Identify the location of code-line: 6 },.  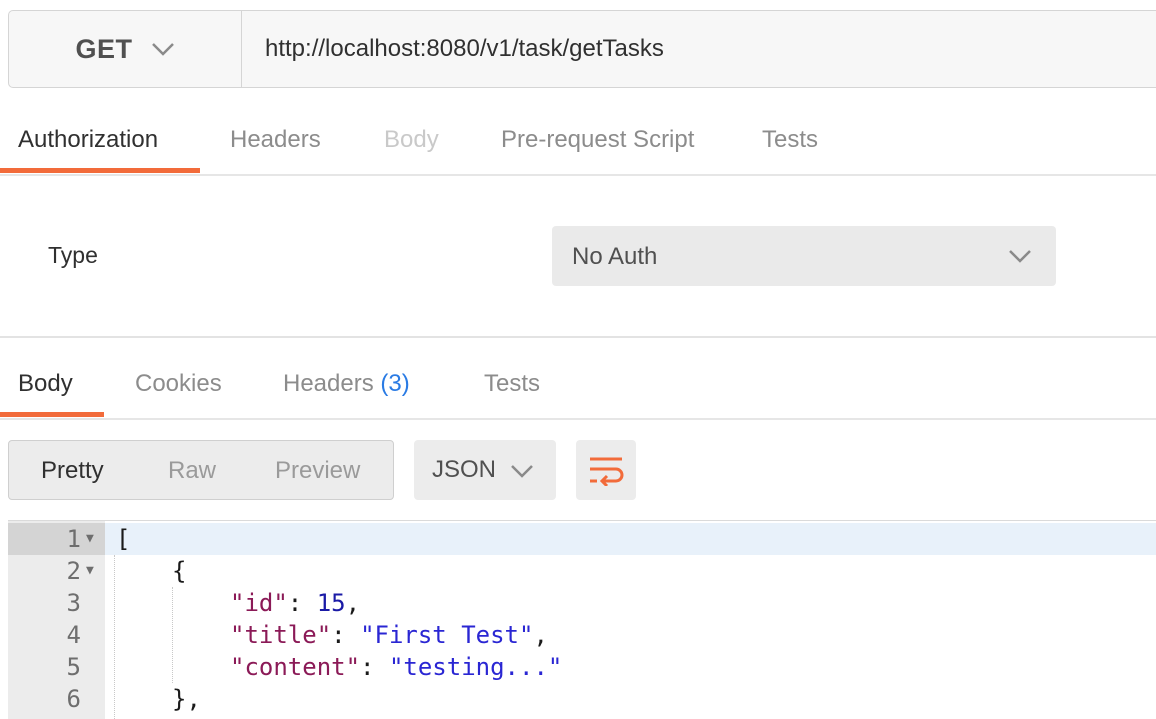
(582, 699).